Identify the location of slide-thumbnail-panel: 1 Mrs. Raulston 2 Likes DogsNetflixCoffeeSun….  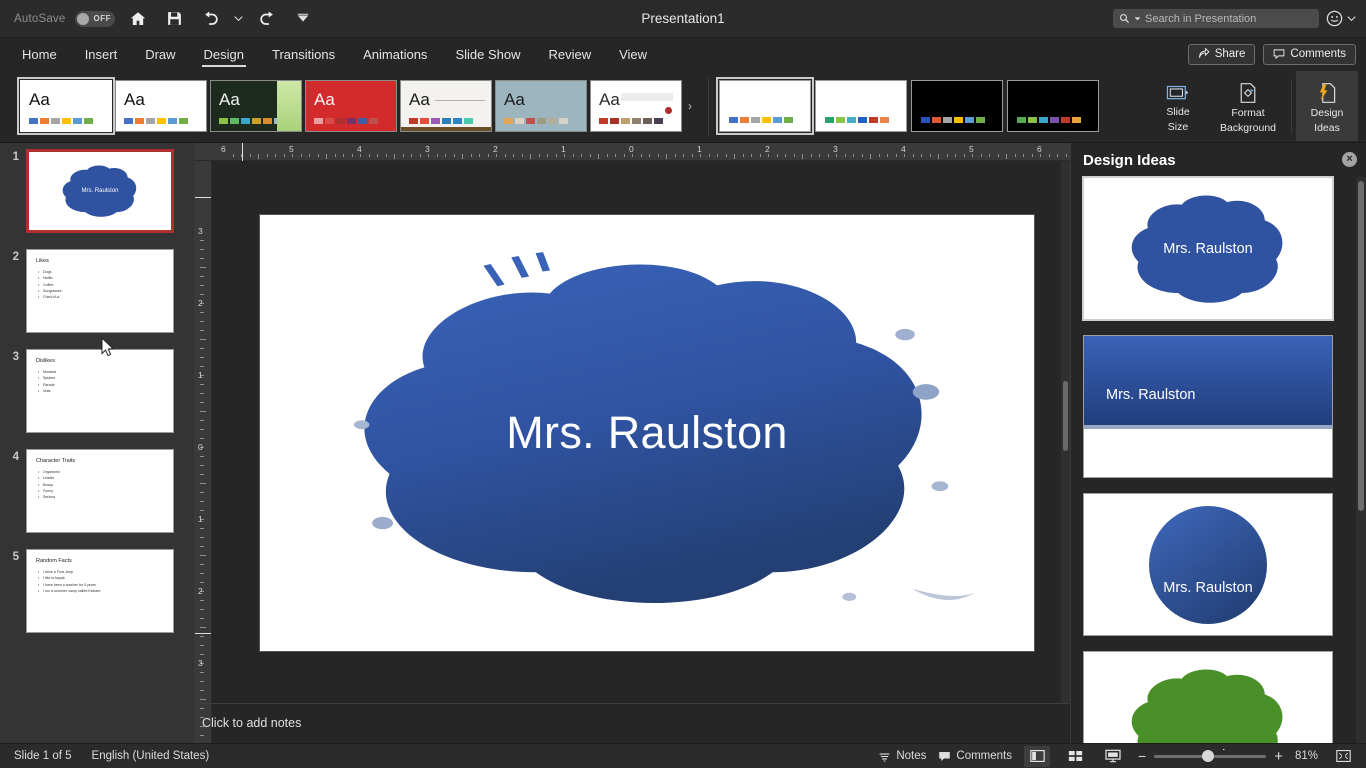
(97, 446).